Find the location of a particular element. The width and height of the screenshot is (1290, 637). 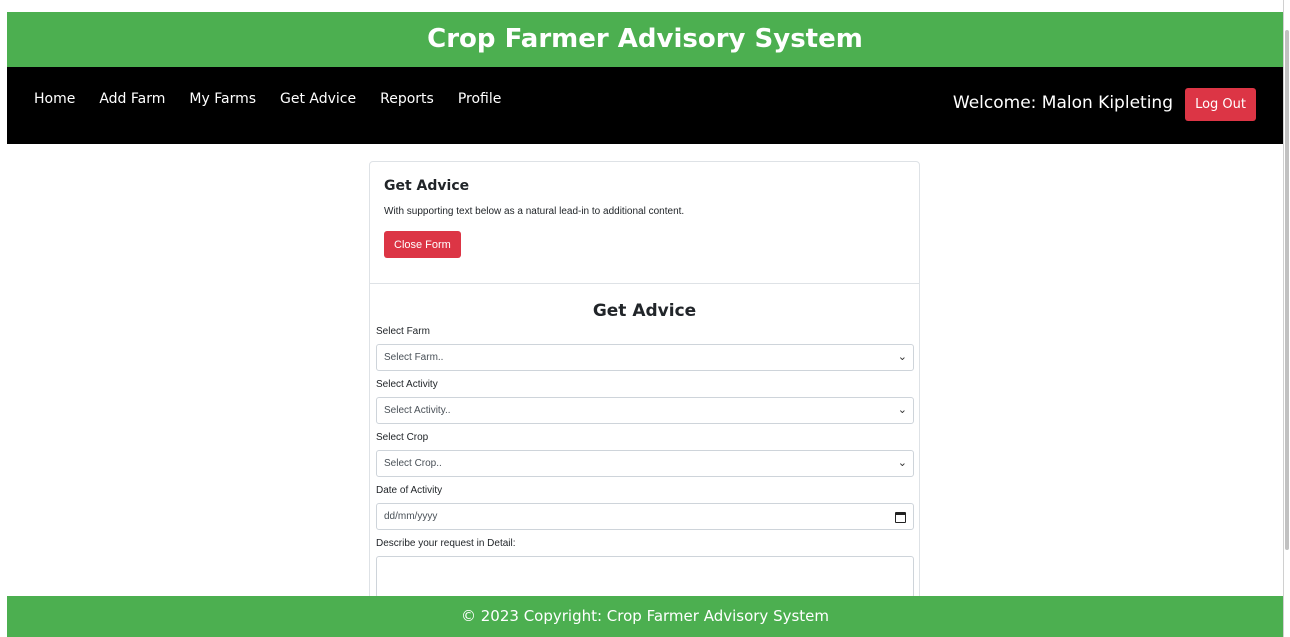

card-title: Get Advice is located at coordinates (427, 186).